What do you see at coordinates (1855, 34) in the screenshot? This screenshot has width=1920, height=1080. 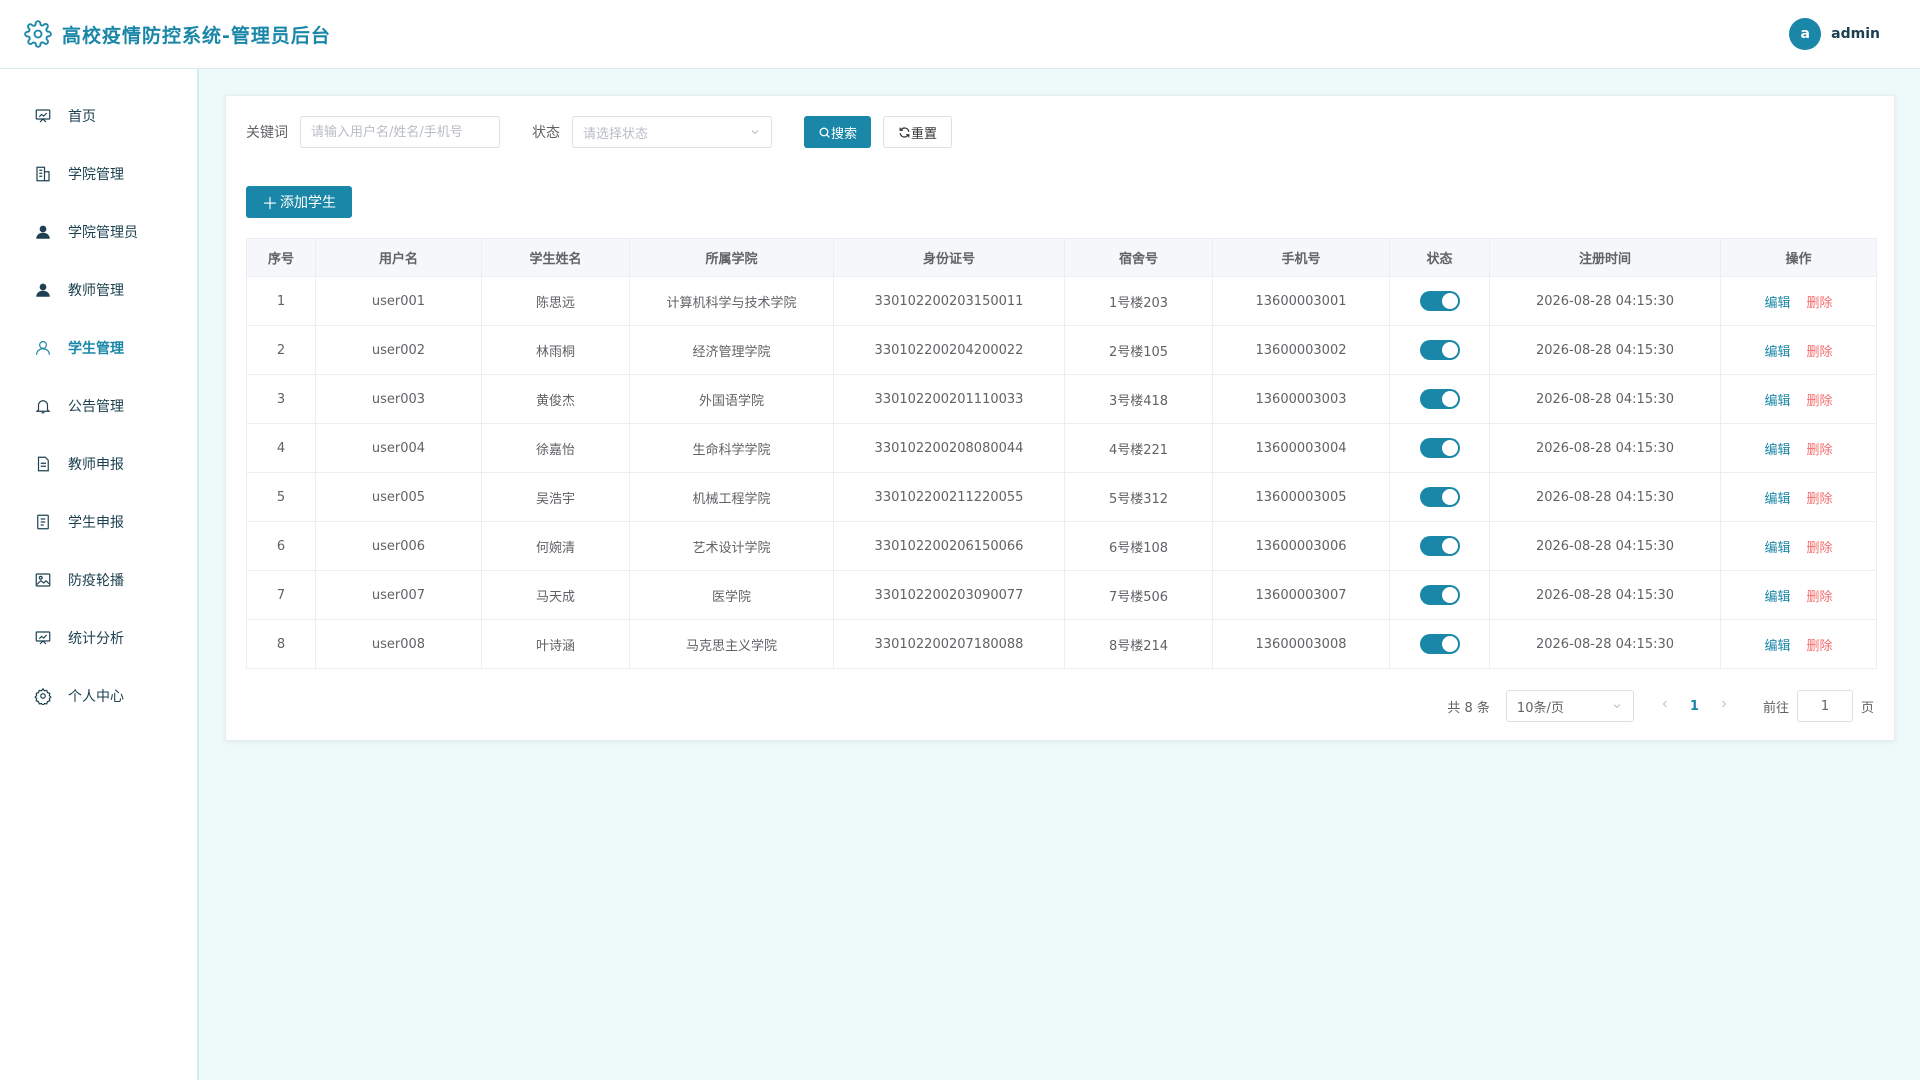 I see `username: admin` at bounding box center [1855, 34].